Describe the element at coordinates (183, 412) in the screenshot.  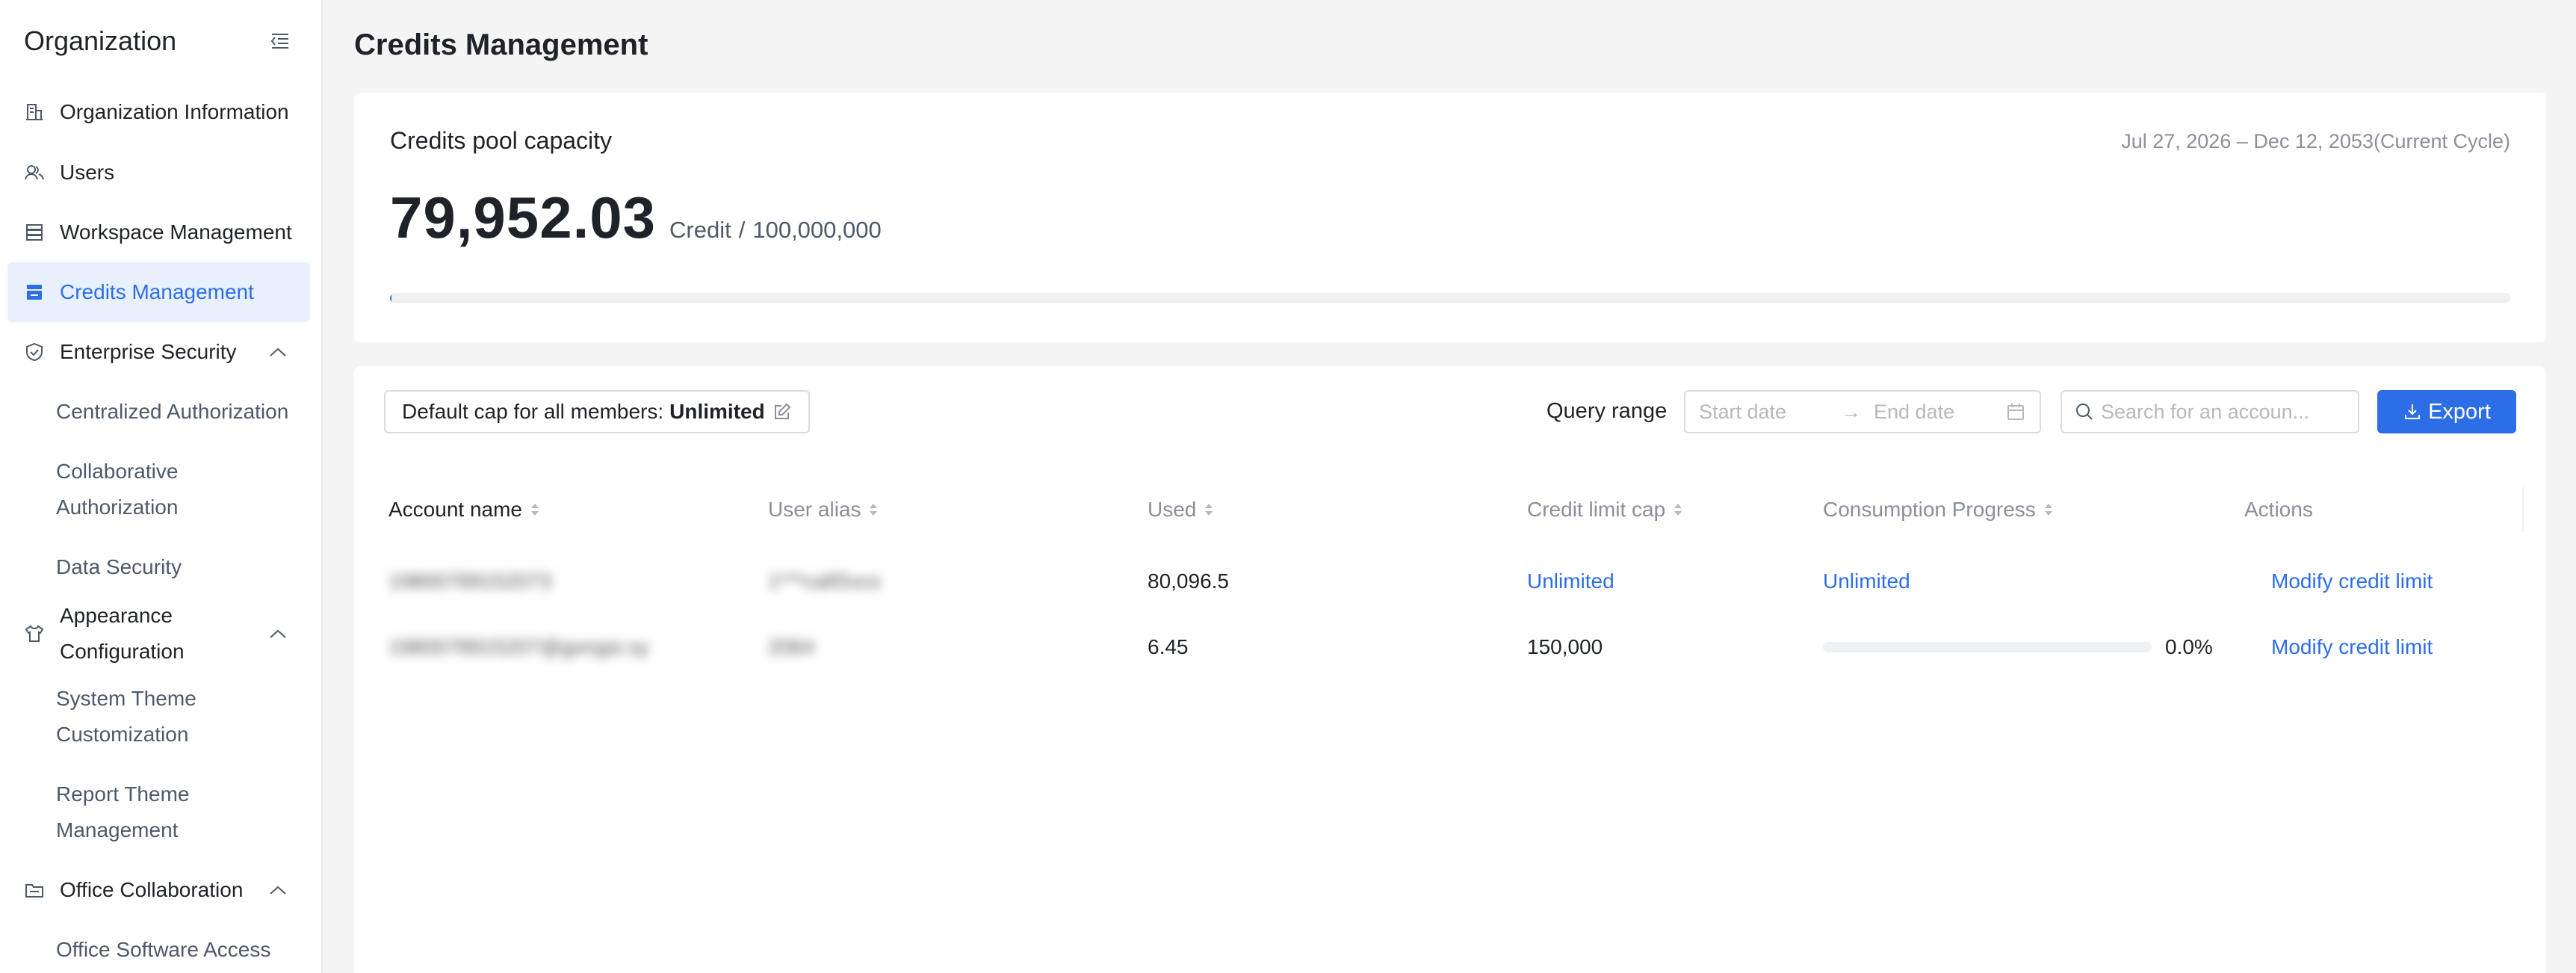
I see `sidebar-subitem-centralized-authorization: Centralized Authorization` at that location.